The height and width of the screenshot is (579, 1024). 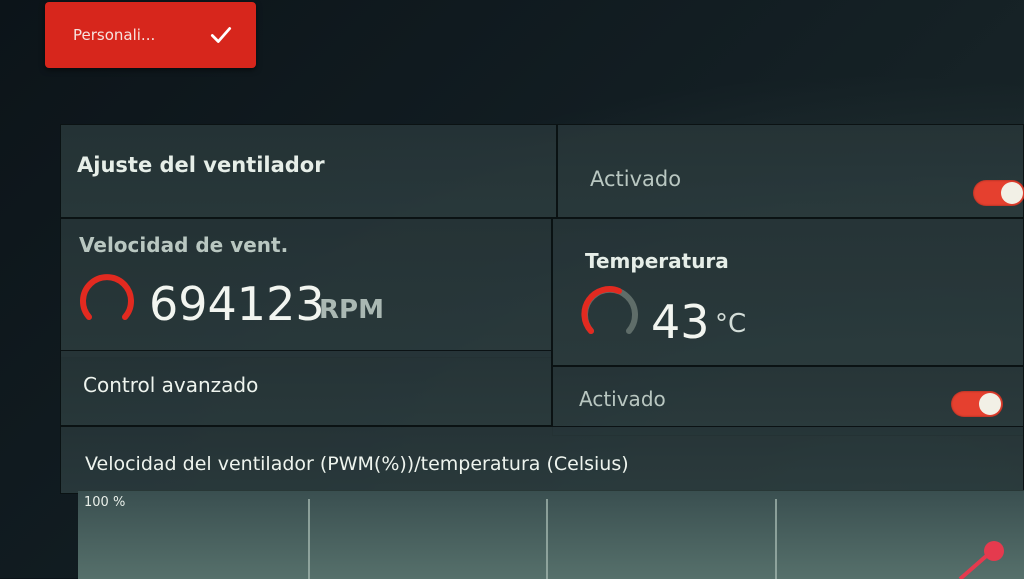 What do you see at coordinates (221, 35) in the screenshot?
I see `check-icon` at bounding box center [221, 35].